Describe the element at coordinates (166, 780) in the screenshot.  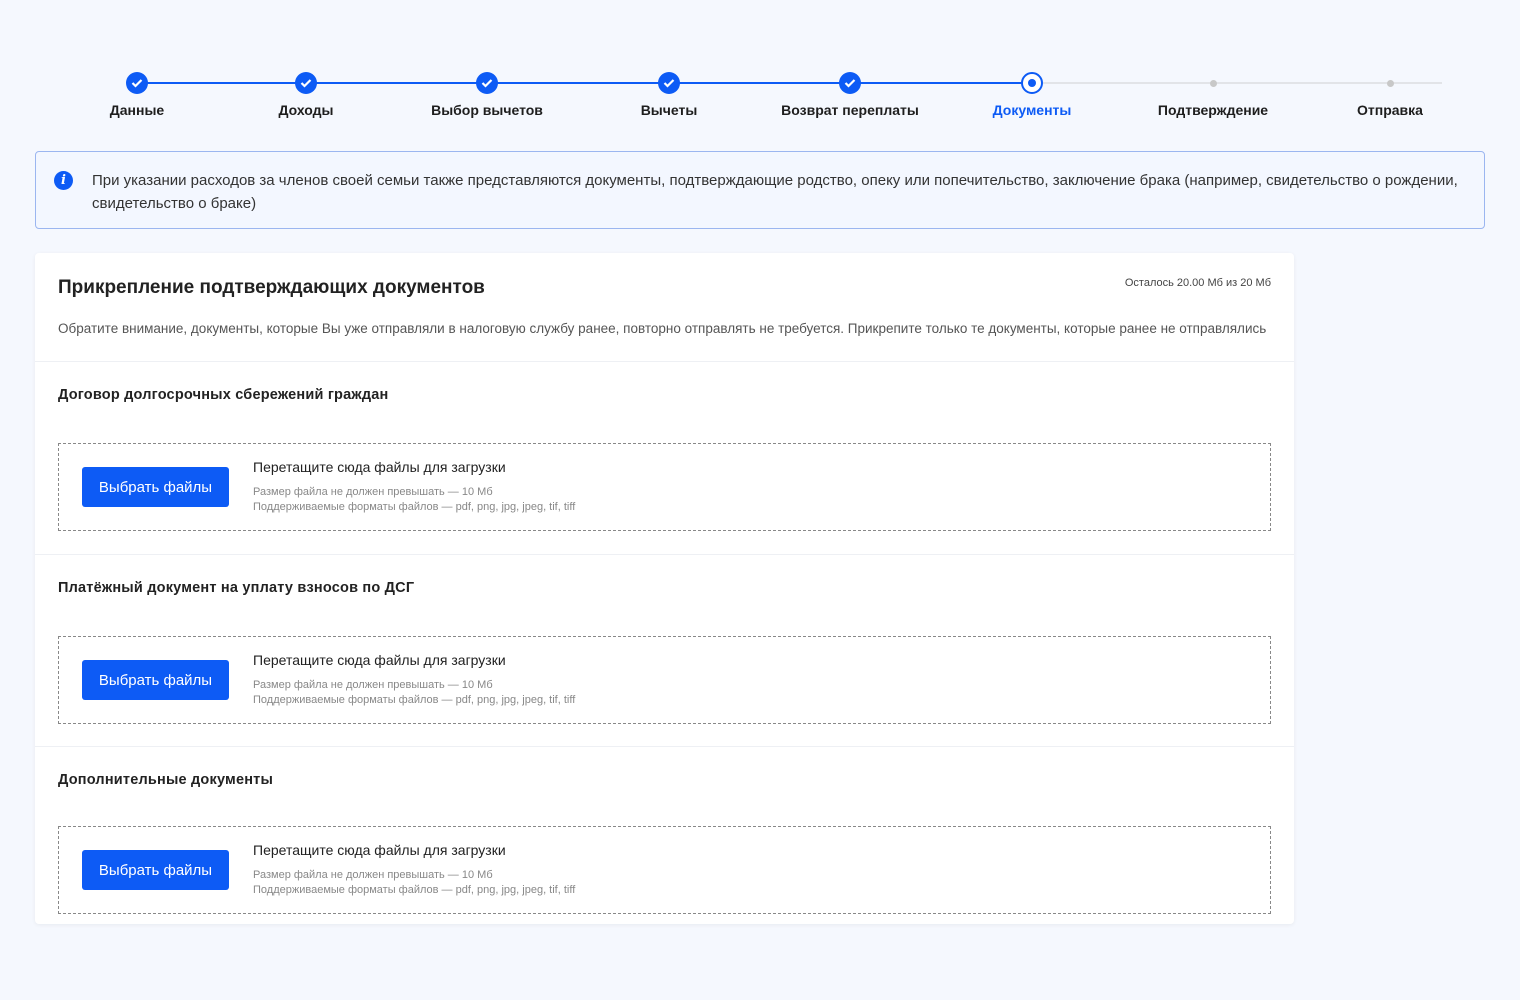
I see `section-title: Дополнительные документы` at that location.